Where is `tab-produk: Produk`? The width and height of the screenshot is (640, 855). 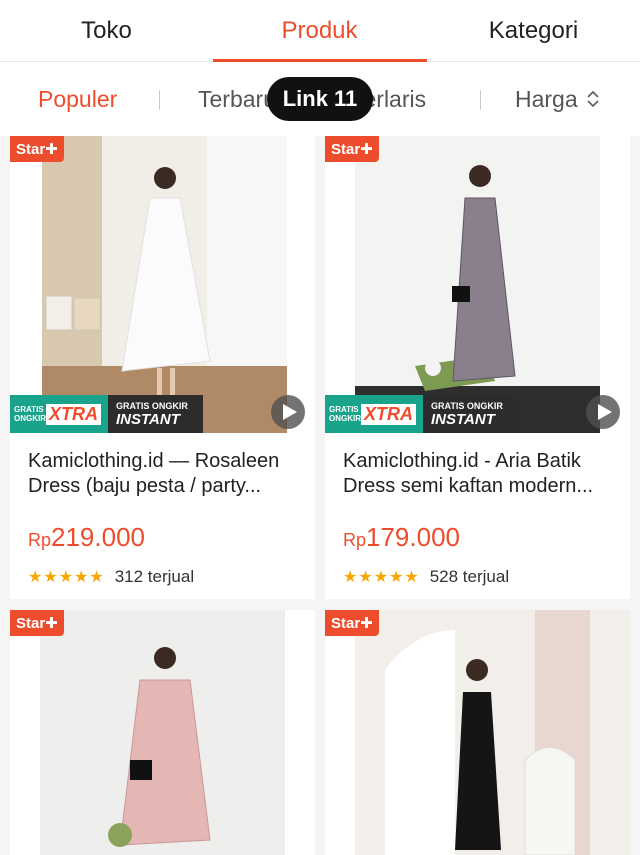
tab-produk: Produk is located at coordinates (319, 31).